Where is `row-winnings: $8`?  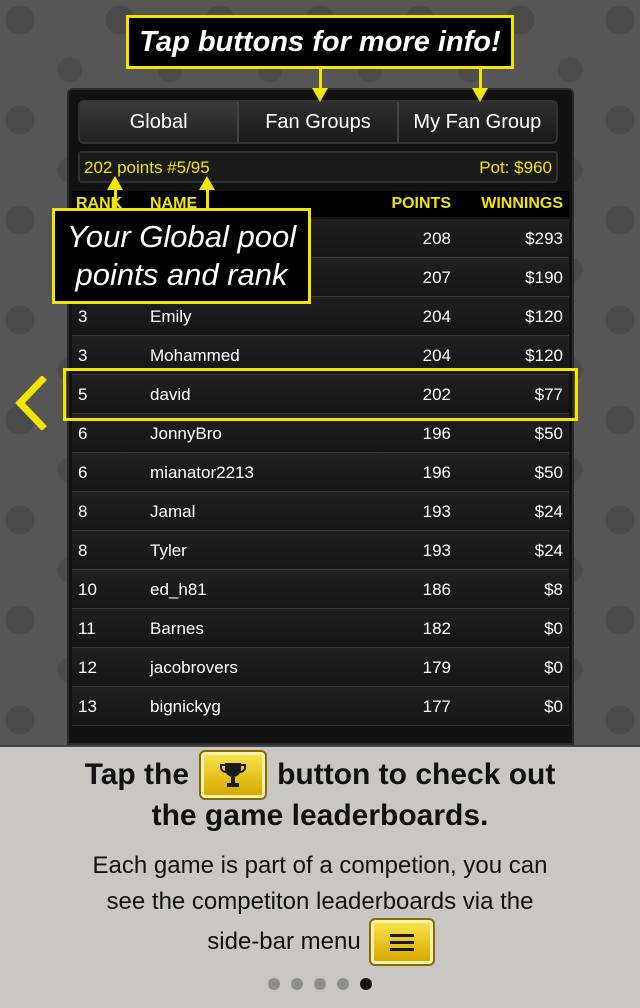 row-winnings: $8 is located at coordinates (553, 589).